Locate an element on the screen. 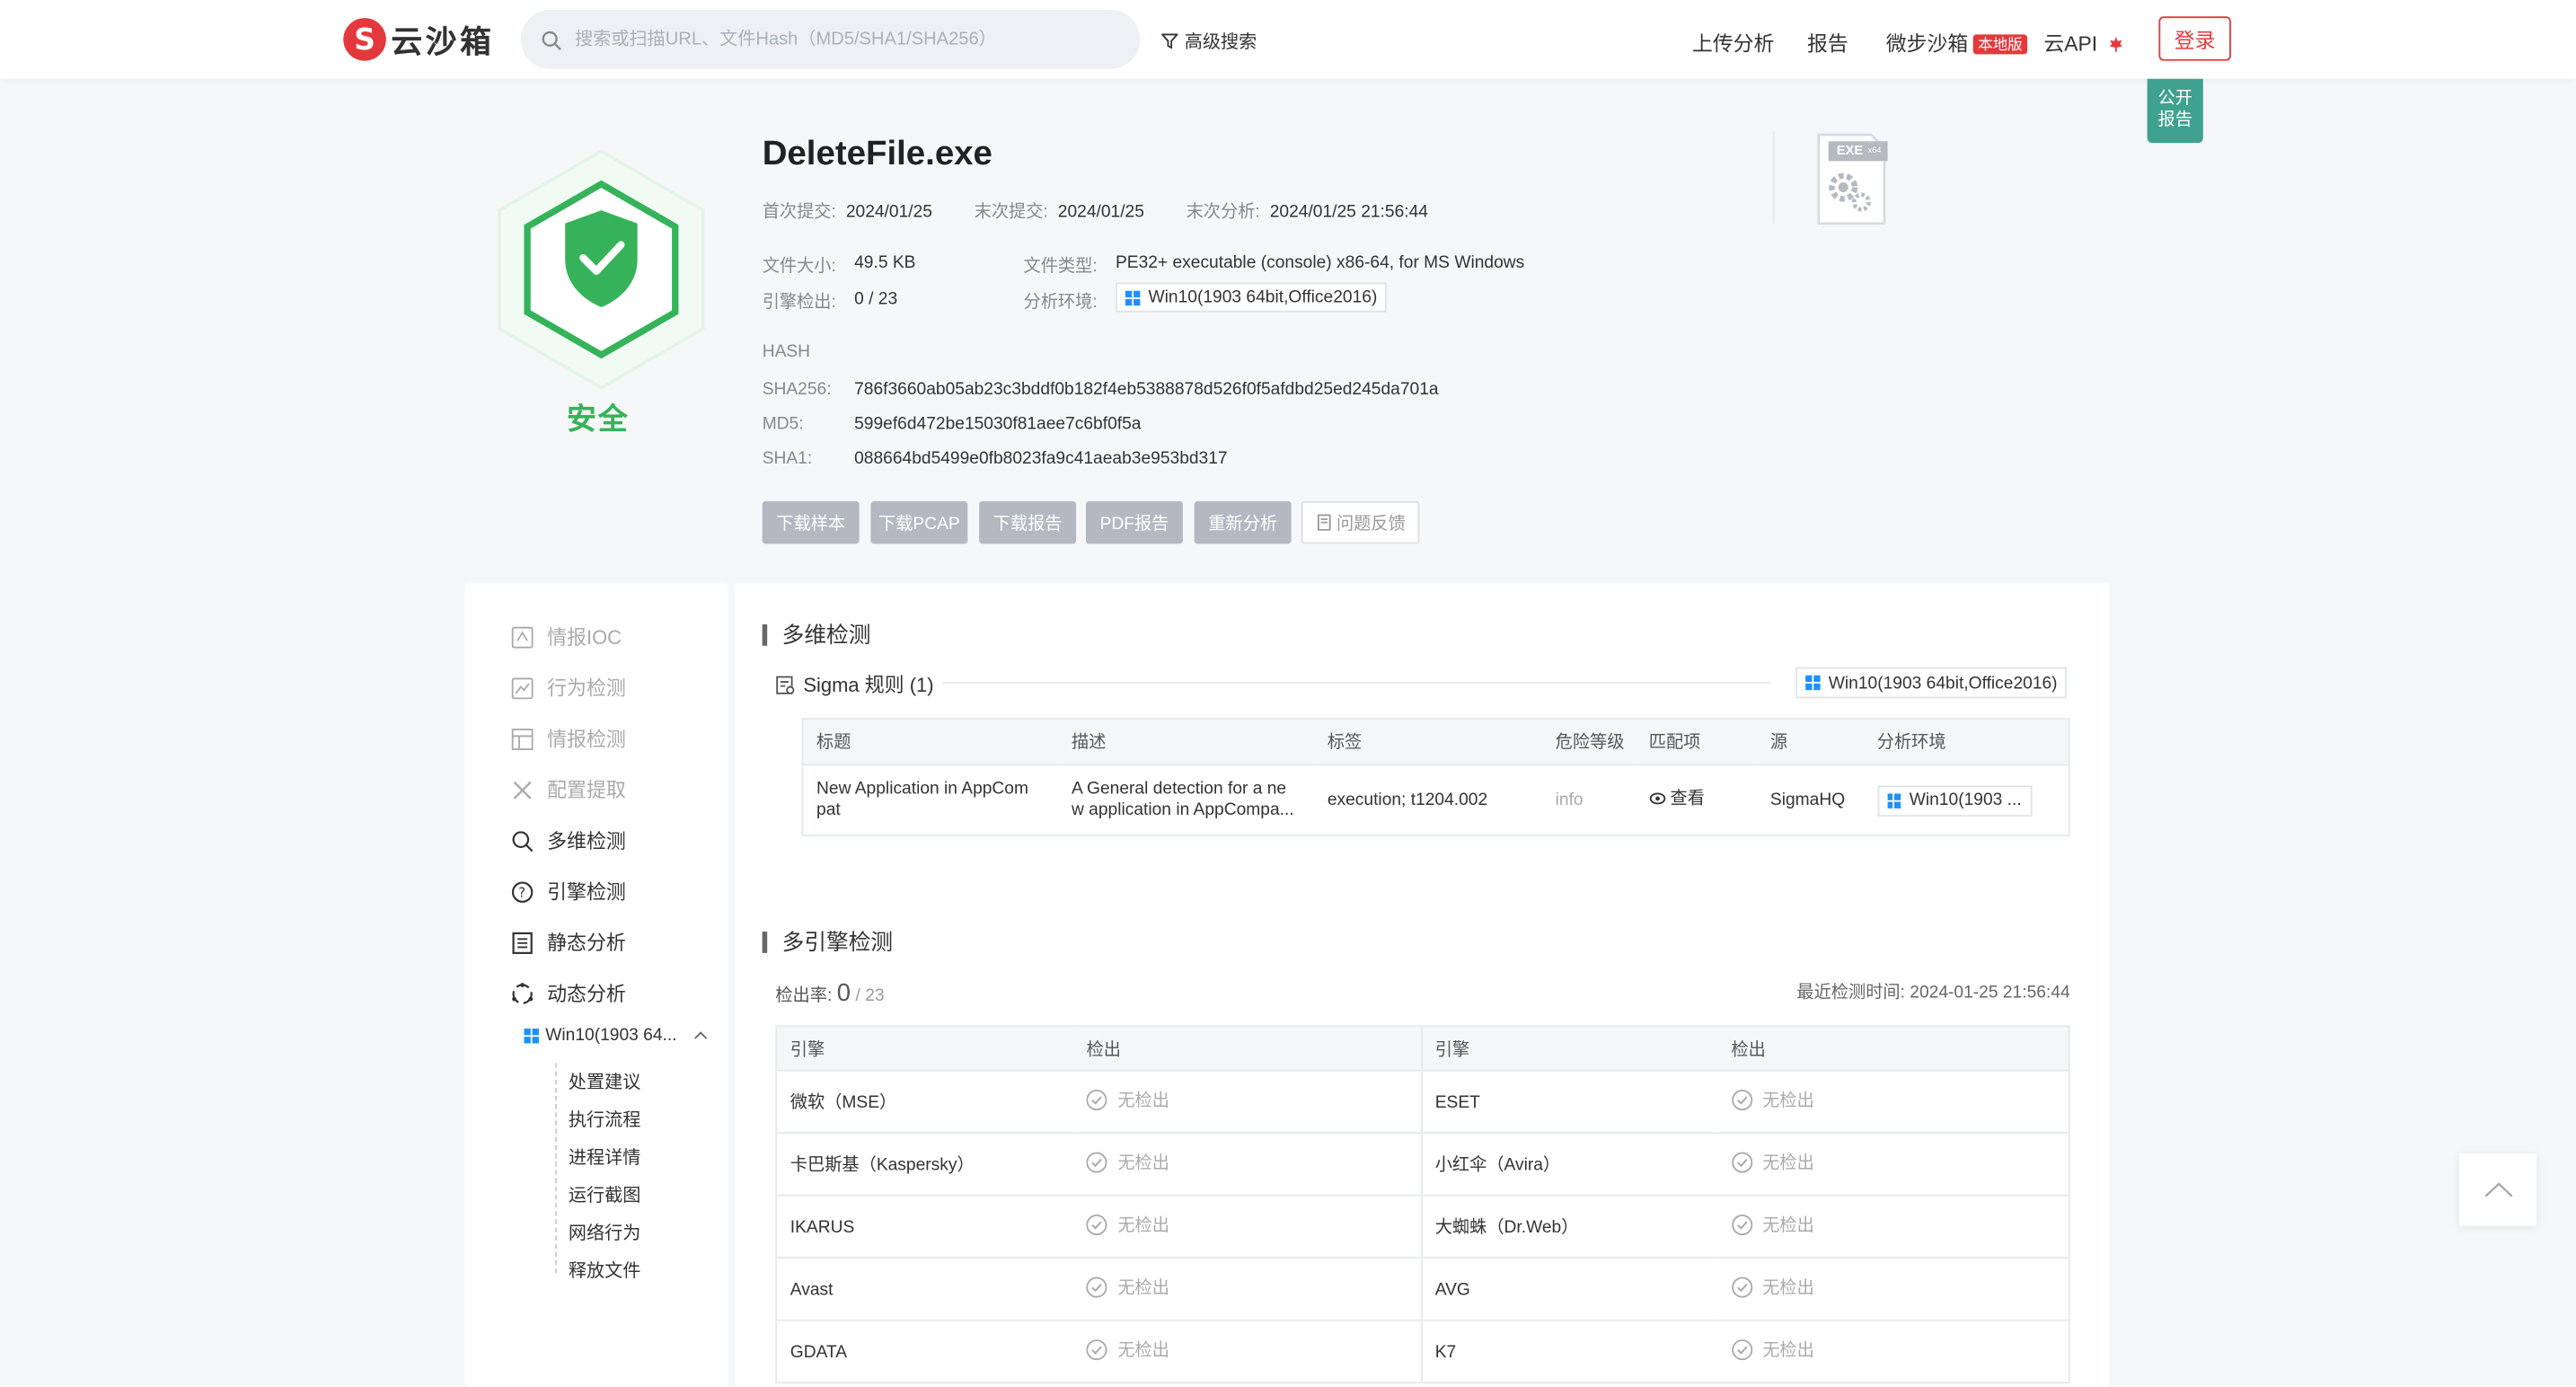 Image resolution: width=2576 pixels, height=1387 pixels. col-result-2: 检出 is located at coordinates (1893, 1048).